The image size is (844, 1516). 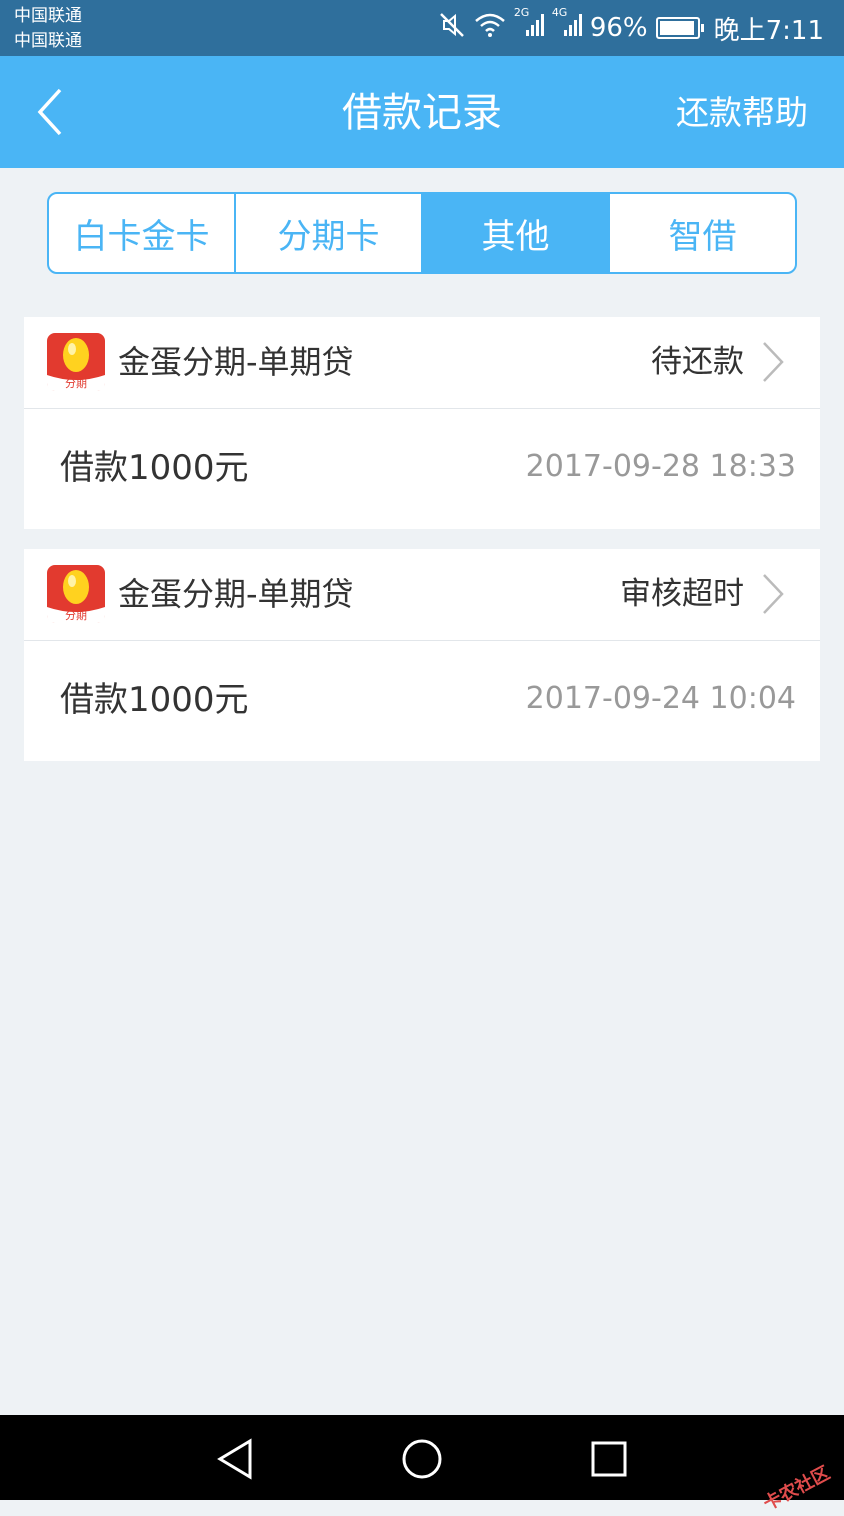 I want to click on system-navigation-bar: 卡农社区, so click(x=422, y=1465).